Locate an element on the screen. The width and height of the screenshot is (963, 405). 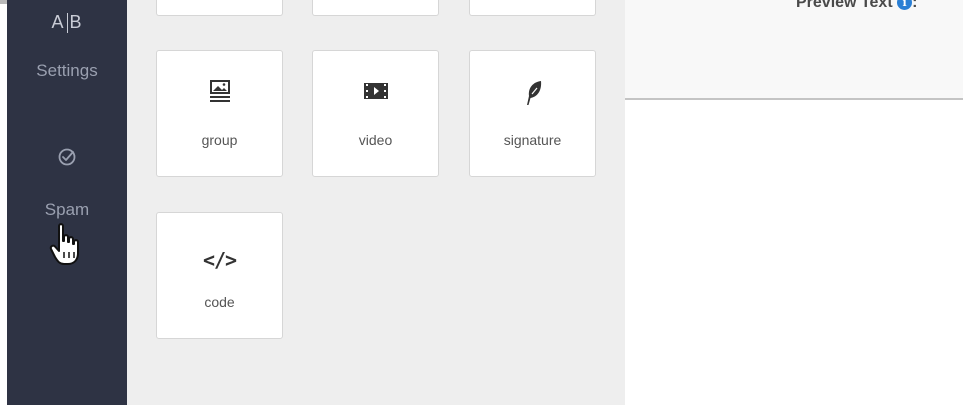
ab-settings-icon: AB is located at coordinates (67, 23).